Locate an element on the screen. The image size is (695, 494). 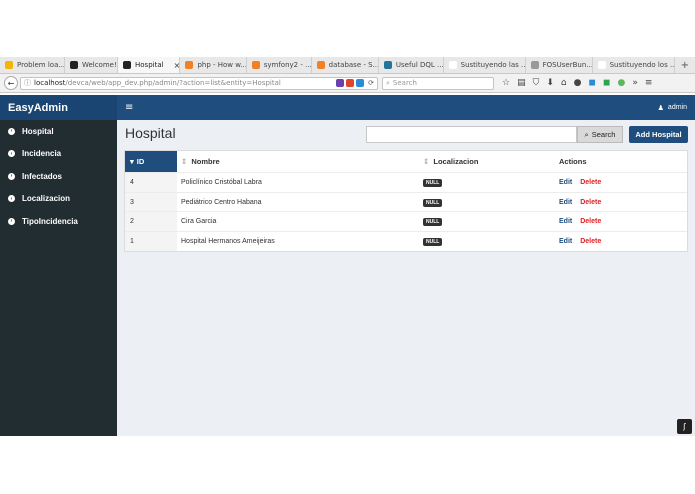
user-menu: ♟ admin is located at coordinates (672, 108).